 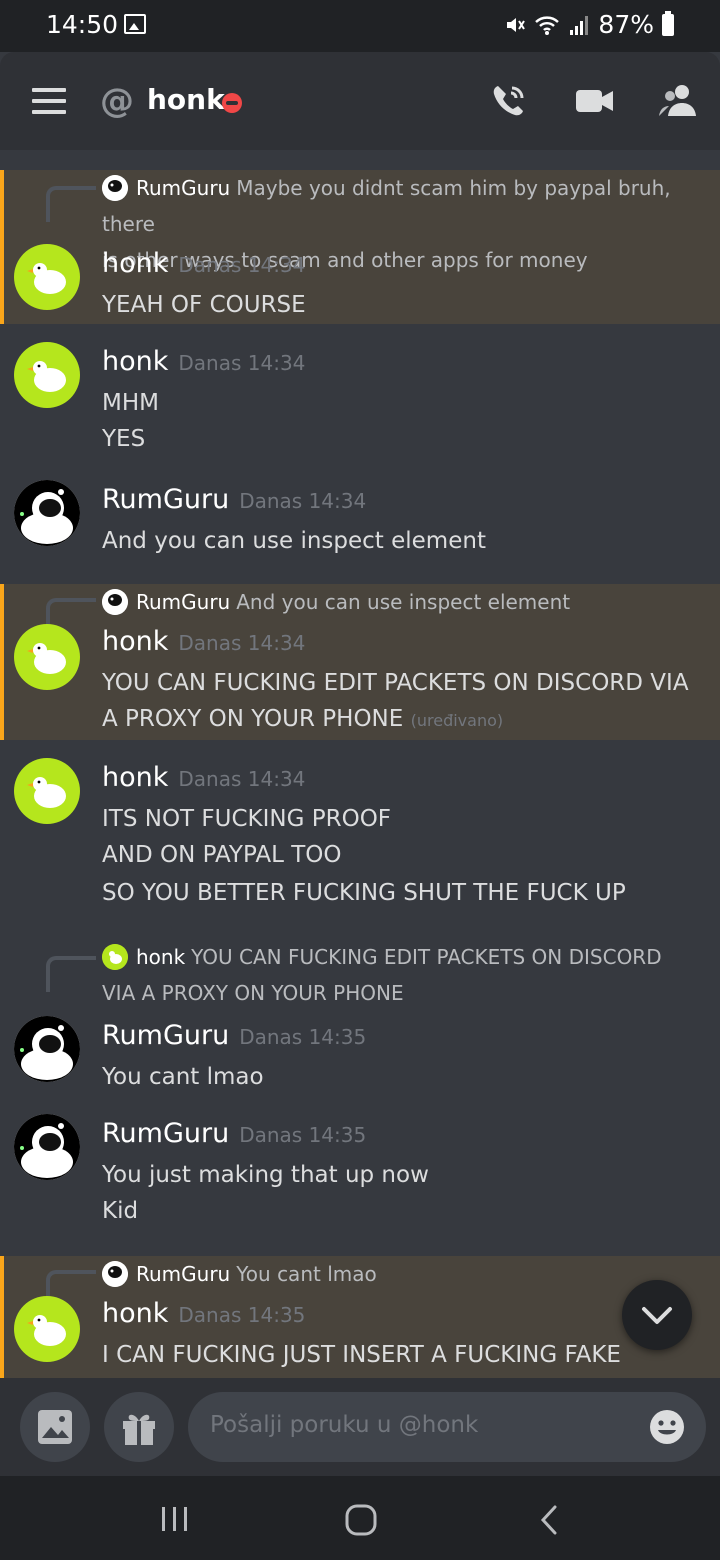 What do you see at coordinates (175, 1519) in the screenshot?
I see `recent-apps-icon` at bounding box center [175, 1519].